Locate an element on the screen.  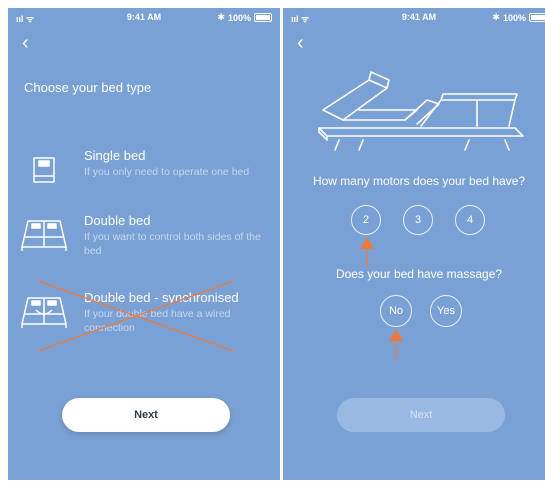
massage-option-no: No is located at coordinates (396, 311).